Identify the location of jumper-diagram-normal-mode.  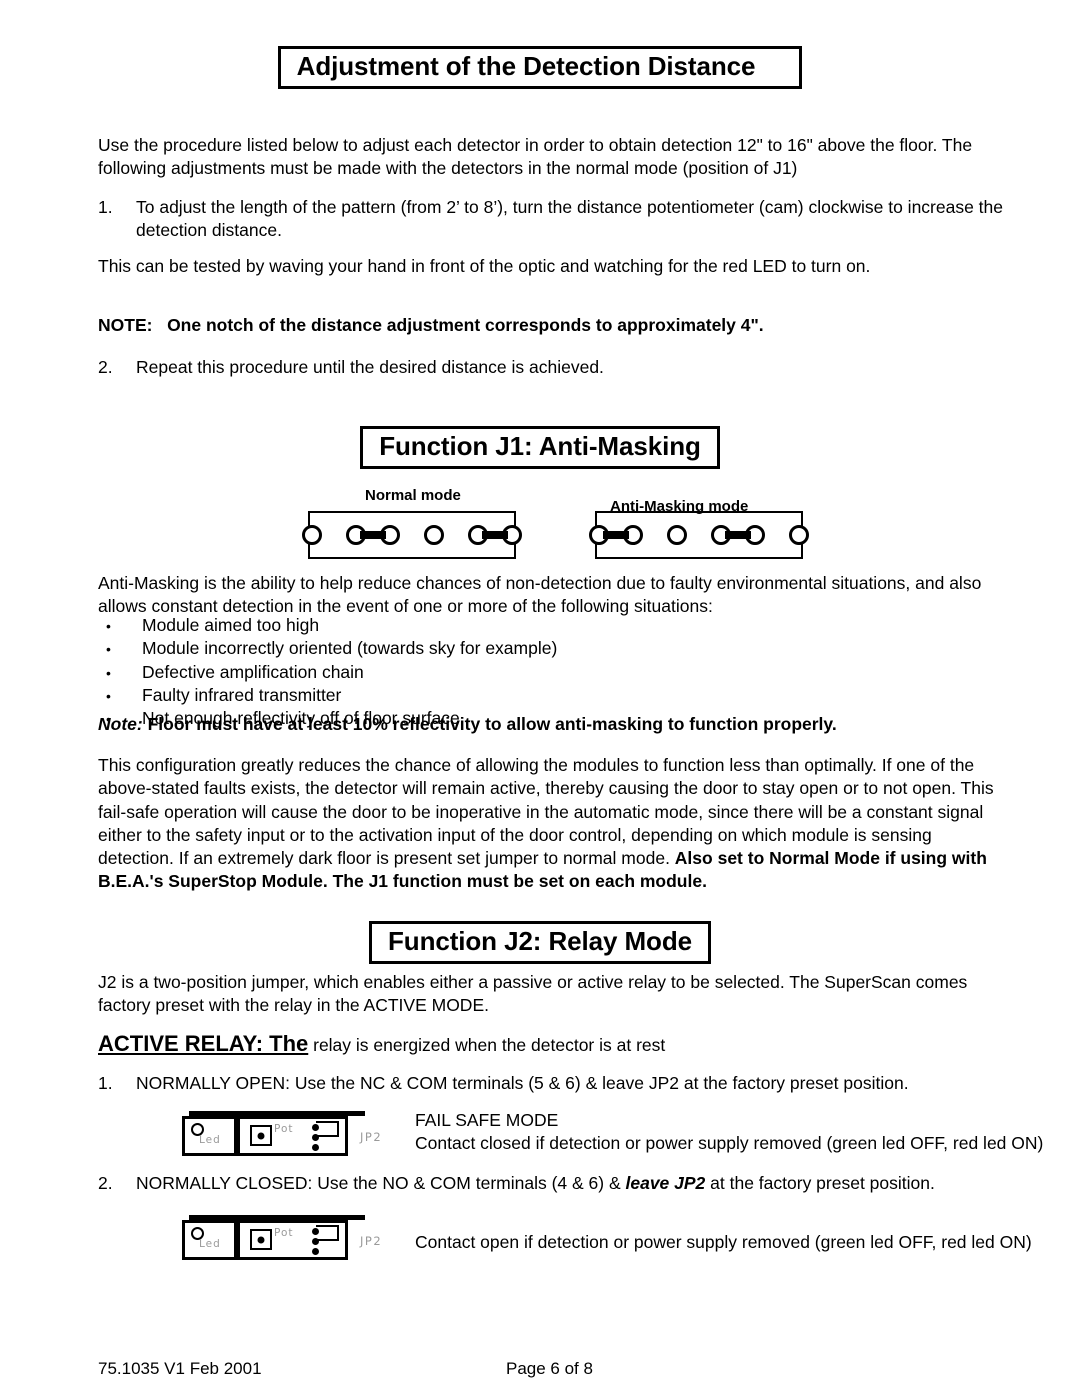
(412, 535).